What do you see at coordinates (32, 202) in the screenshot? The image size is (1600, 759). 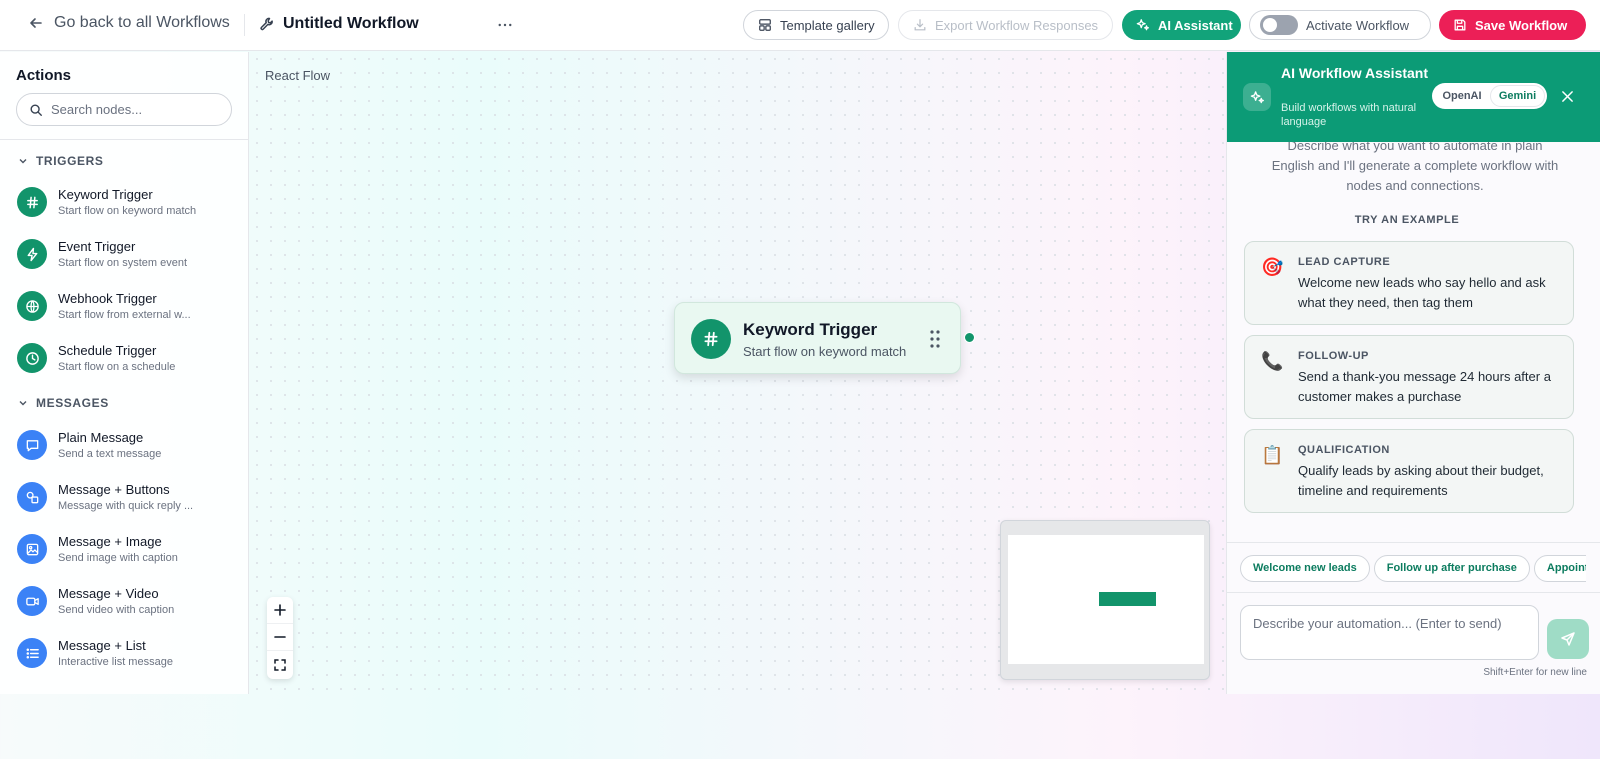 I see `hash-icon` at bounding box center [32, 202].